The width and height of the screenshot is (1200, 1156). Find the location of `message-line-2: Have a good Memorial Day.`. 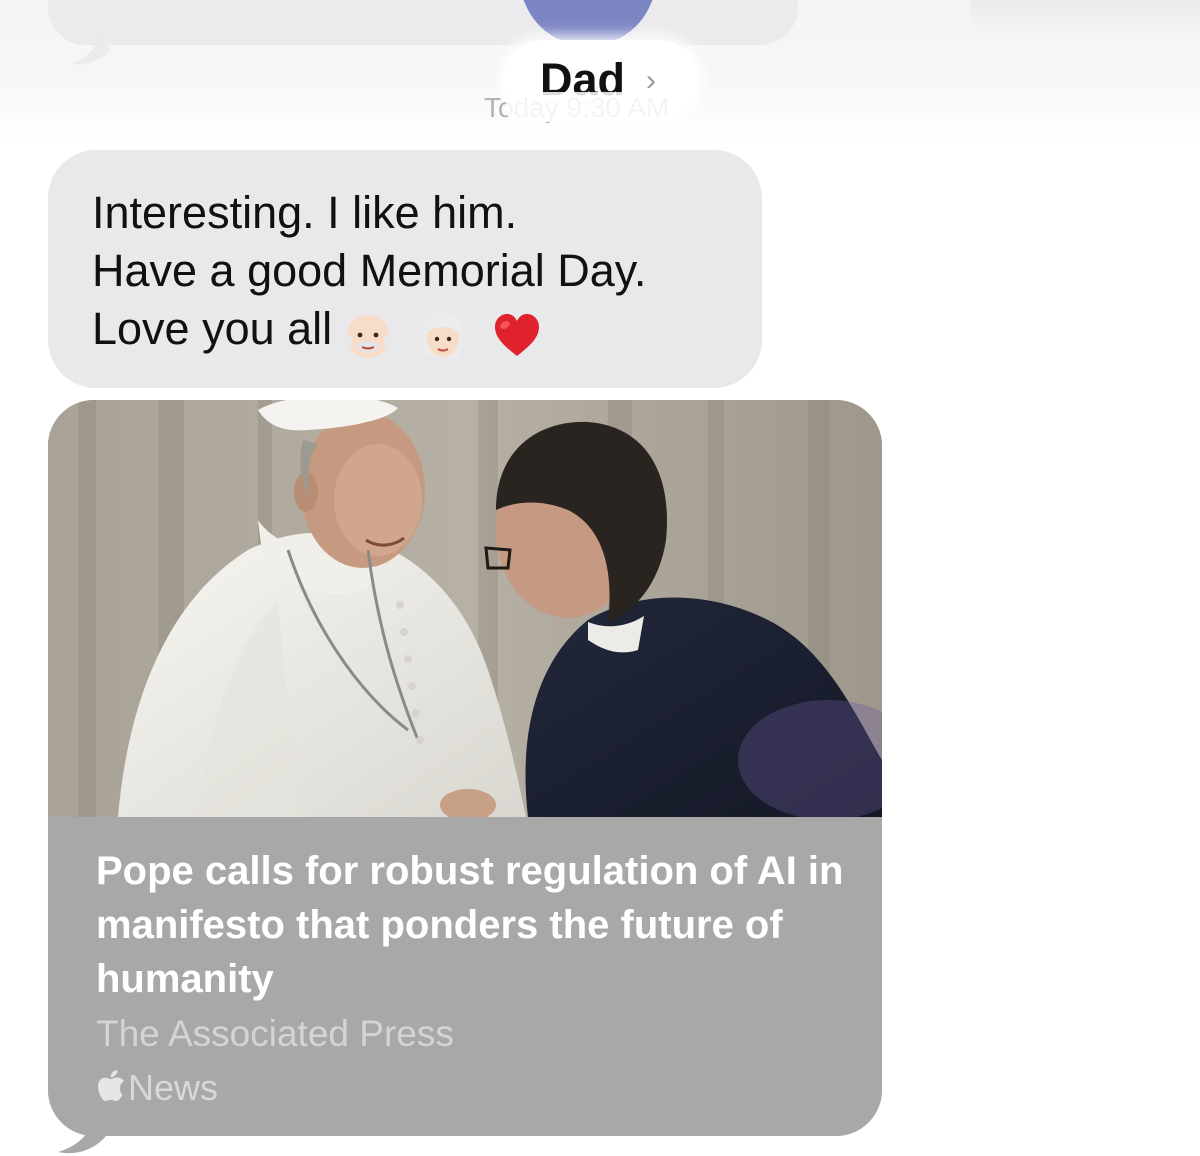

message-line-2: Have a good Memorial Day. is located at coordinates (369, 270).